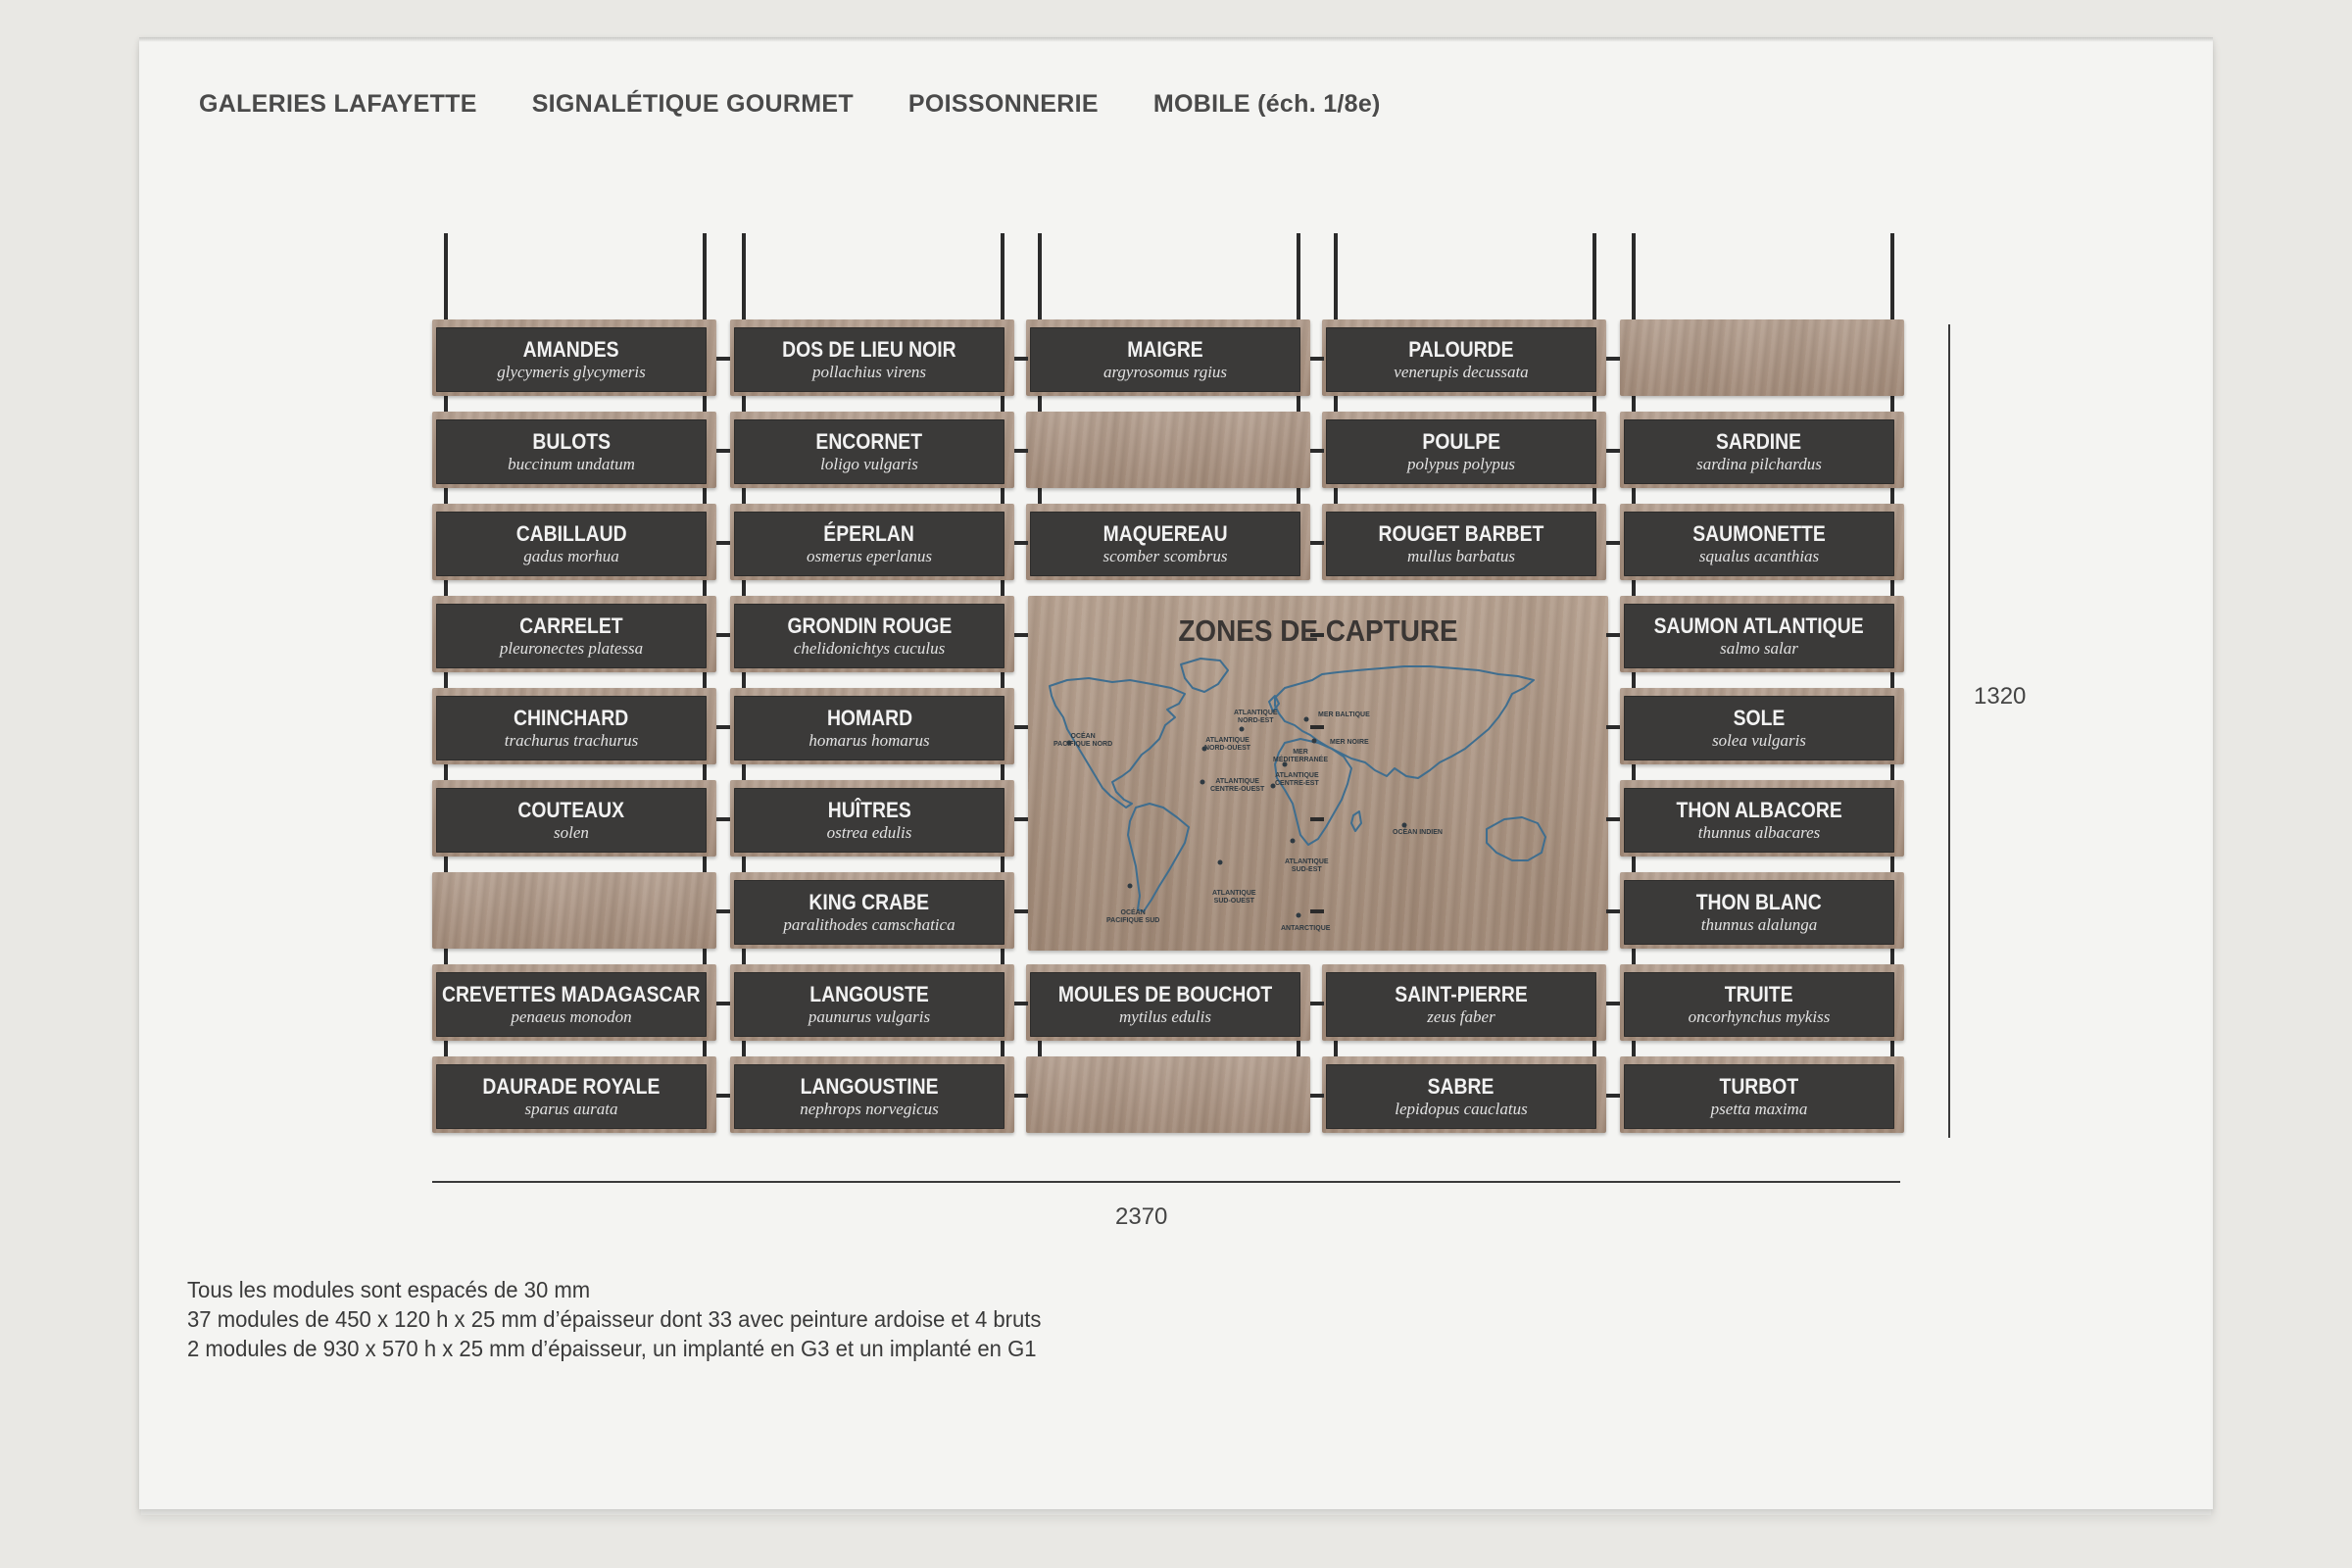 The width and height of the screenshot is (2352, 1568). I want to click on latin-name: loligo vulgaris, so click(869, 464).